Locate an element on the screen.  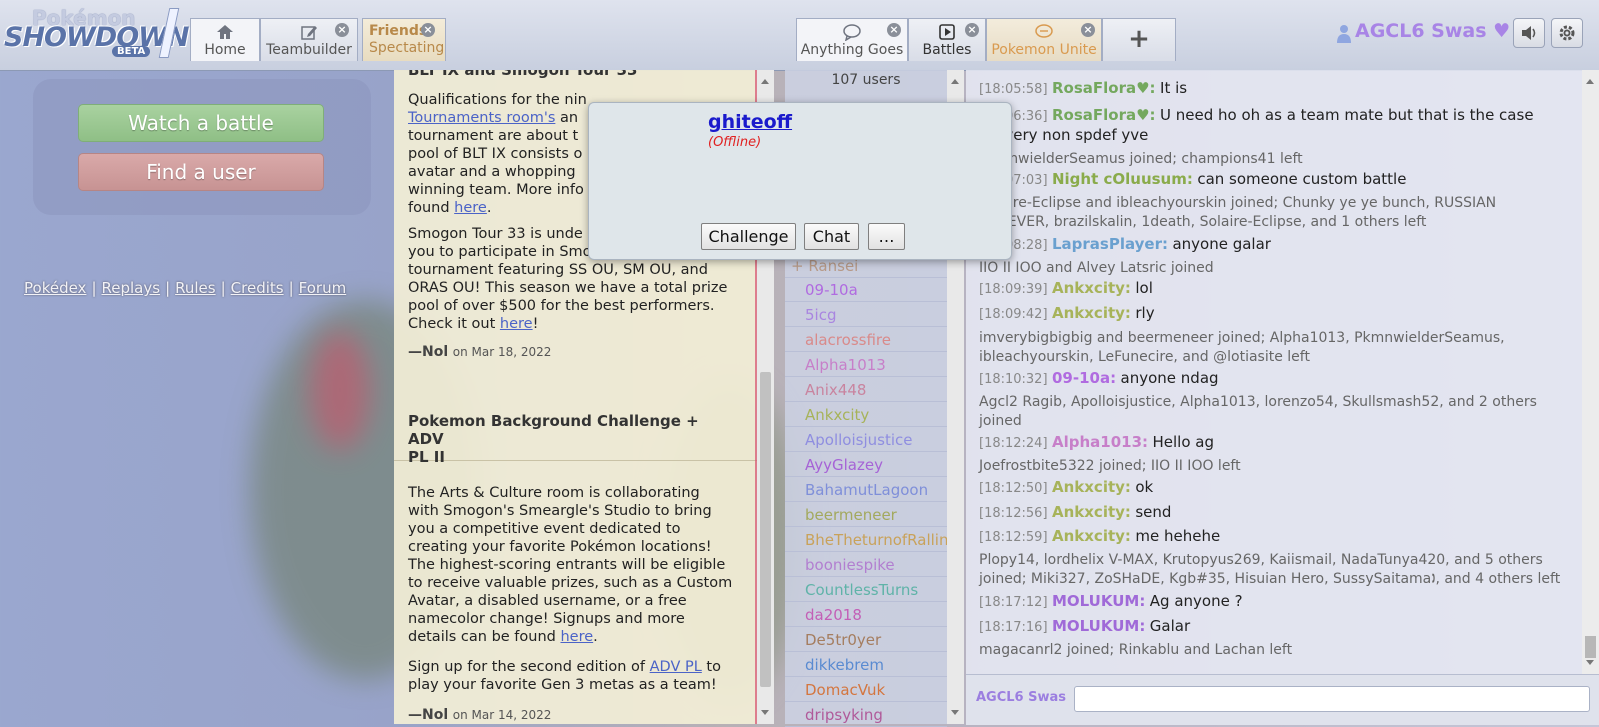
replays-link: Replays is located at coordinates (131, 288).